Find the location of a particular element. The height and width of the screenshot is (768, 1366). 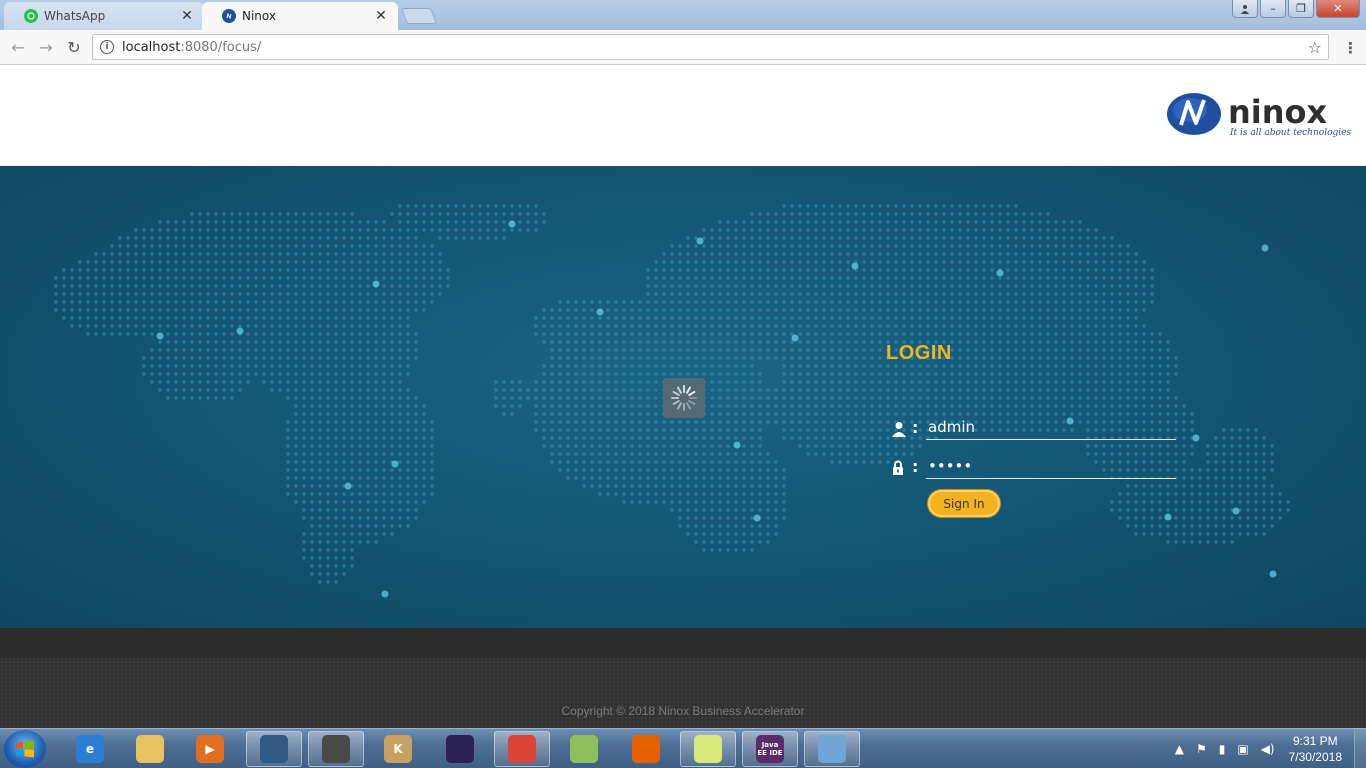

clock-date: 7/30/2018 is located at coordinates (1315, 757).